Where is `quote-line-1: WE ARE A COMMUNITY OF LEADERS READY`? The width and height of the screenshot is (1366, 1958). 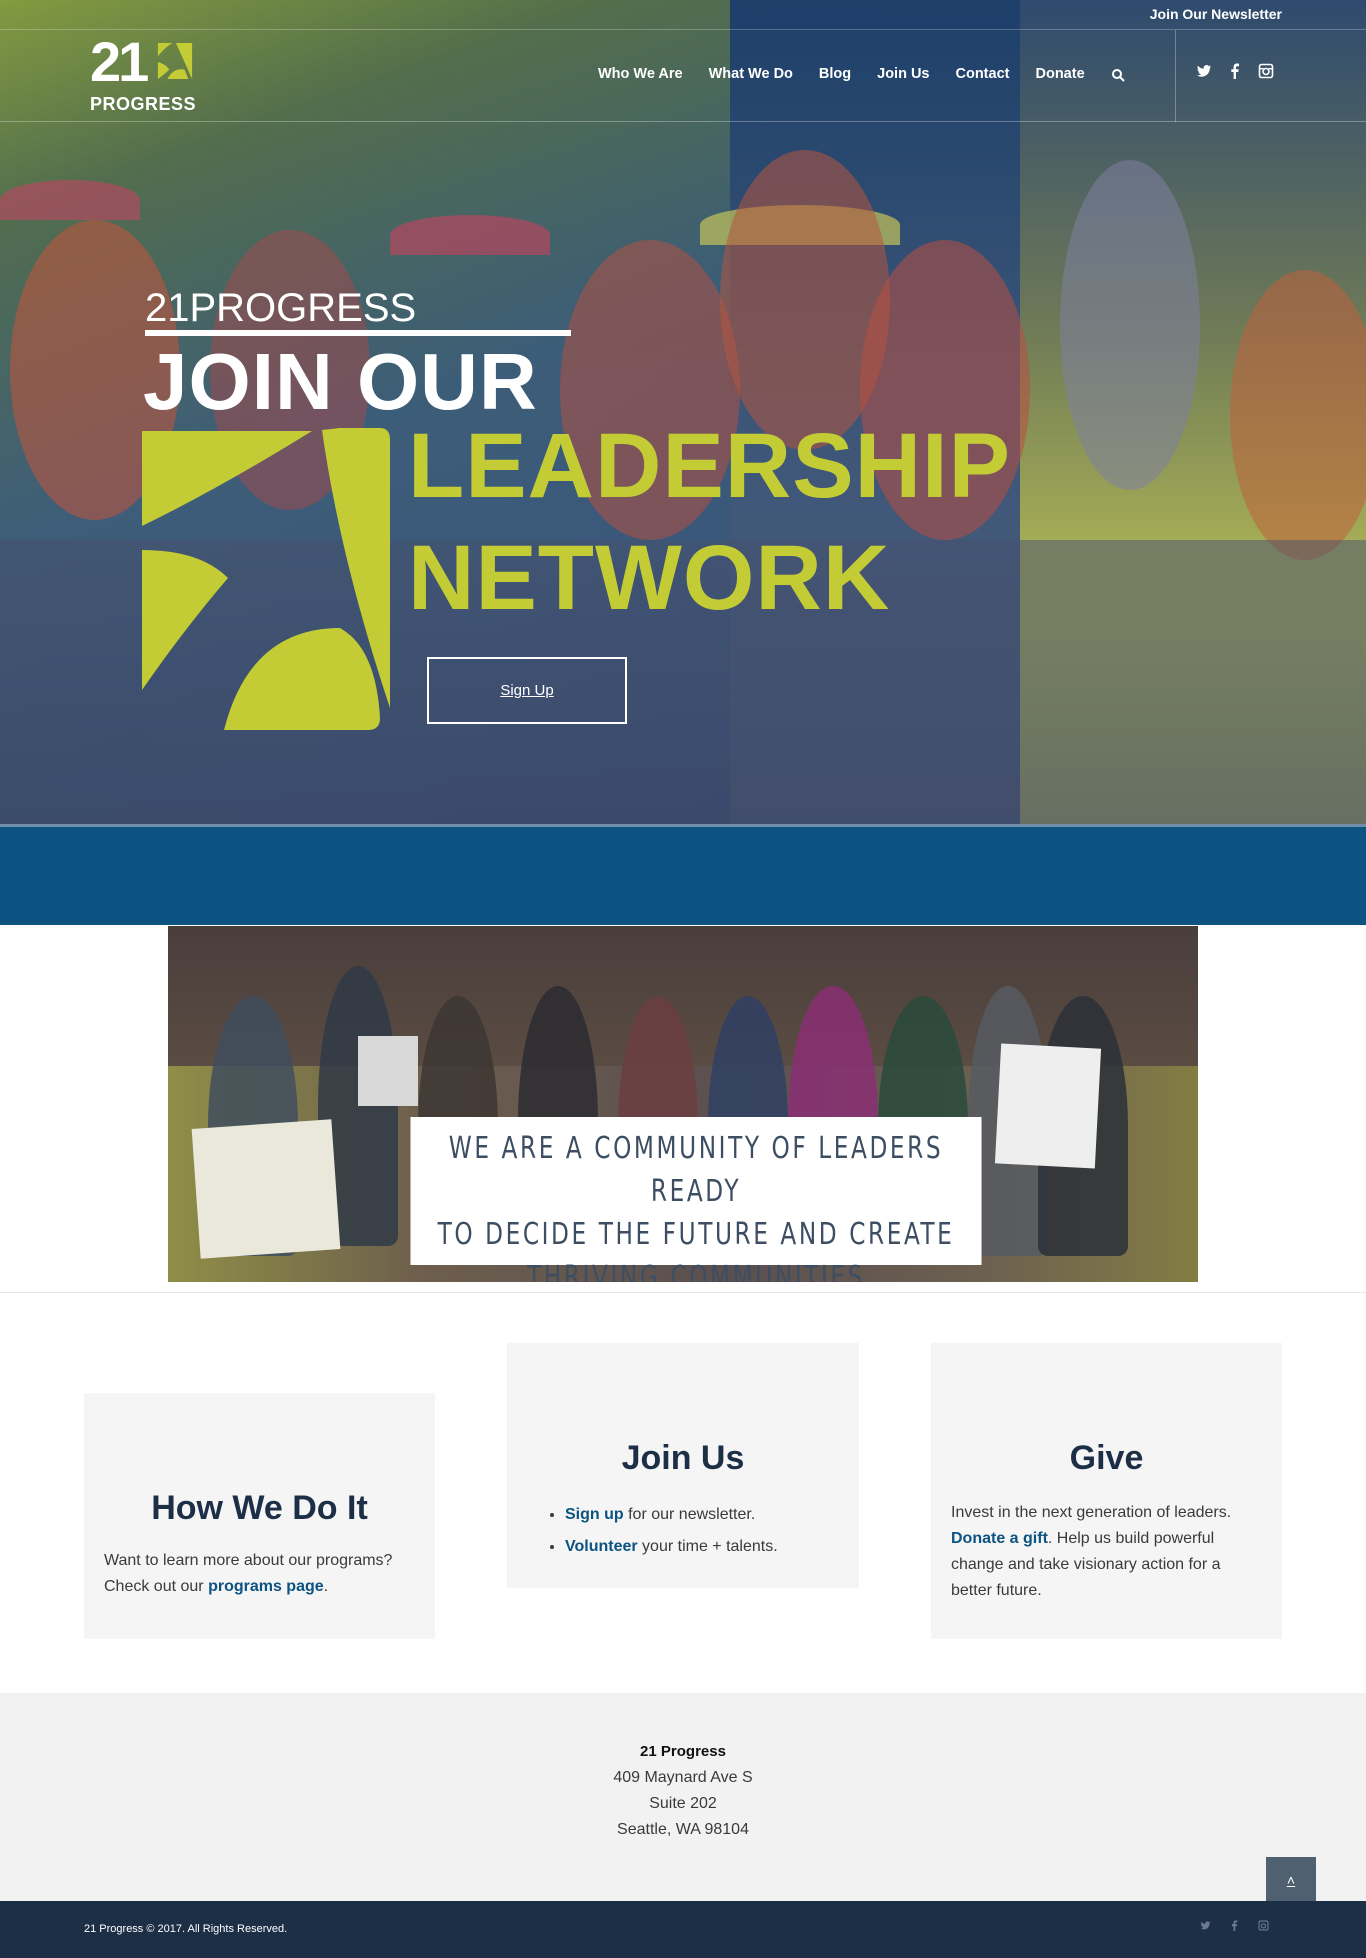
quote-line-1: WE ARE A COMMUNITY OF LEADERS READY is located at coordinates (696, 1170).